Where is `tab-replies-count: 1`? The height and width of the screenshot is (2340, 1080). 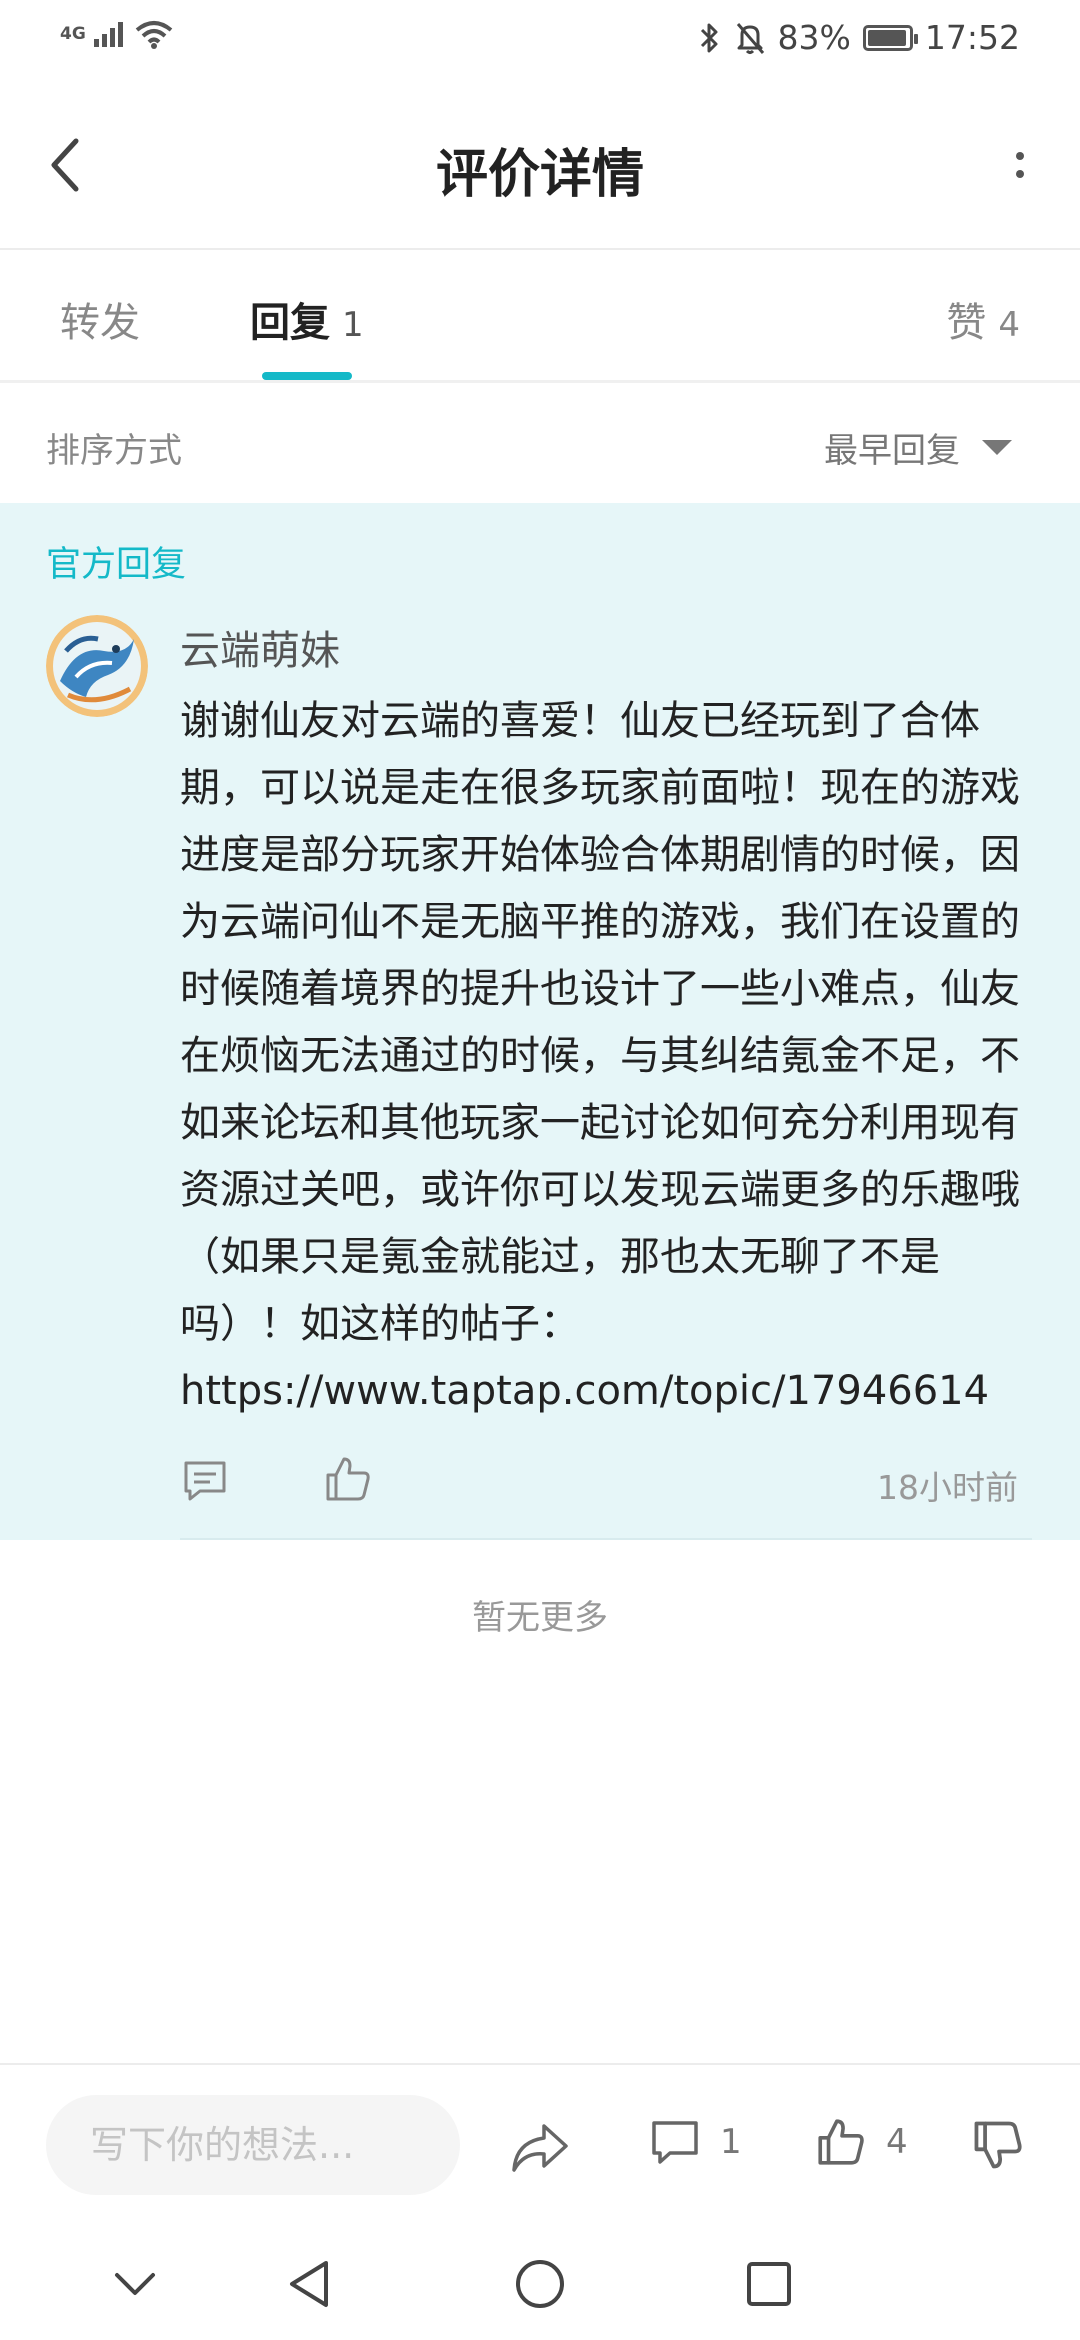 tab-replies-count: 1 is located at coordinates (353, 325).